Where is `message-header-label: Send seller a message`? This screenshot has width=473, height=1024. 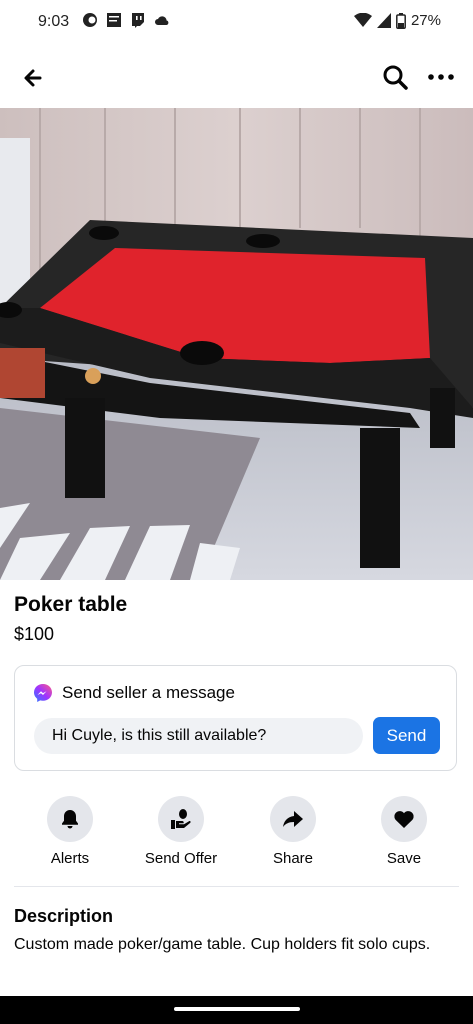 message-header-label: Send seller a message is located at coordinates (148, 692).